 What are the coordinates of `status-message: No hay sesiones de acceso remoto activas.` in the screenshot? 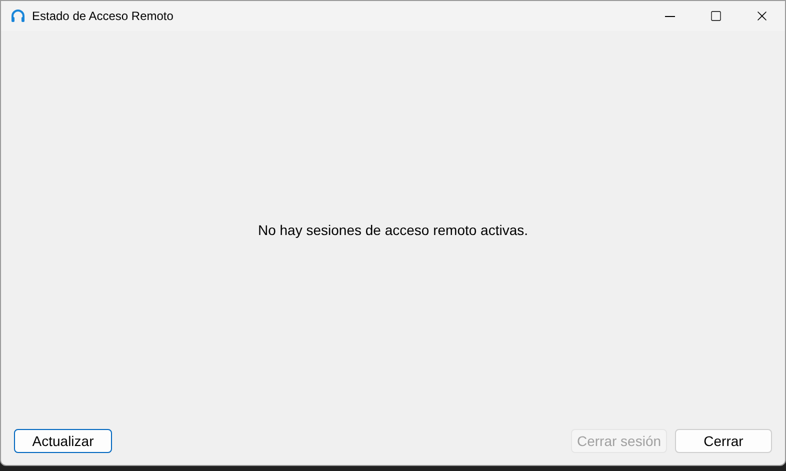 It's located at (393, 230).